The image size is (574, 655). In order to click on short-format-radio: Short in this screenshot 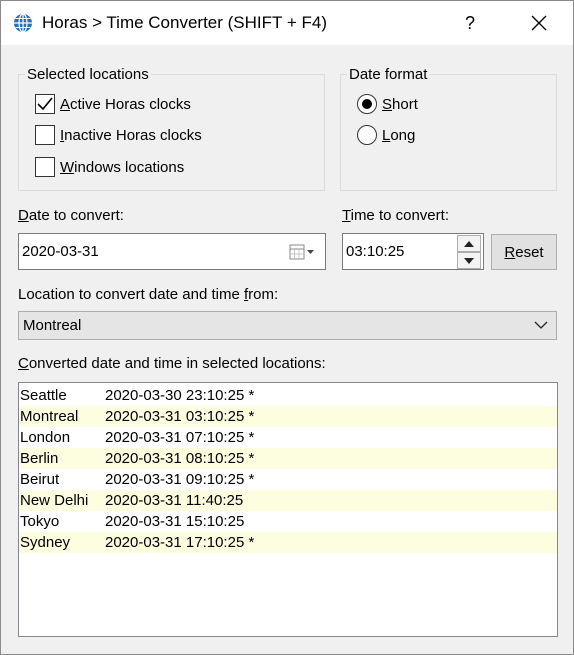, I will do `click(387, 104)`.